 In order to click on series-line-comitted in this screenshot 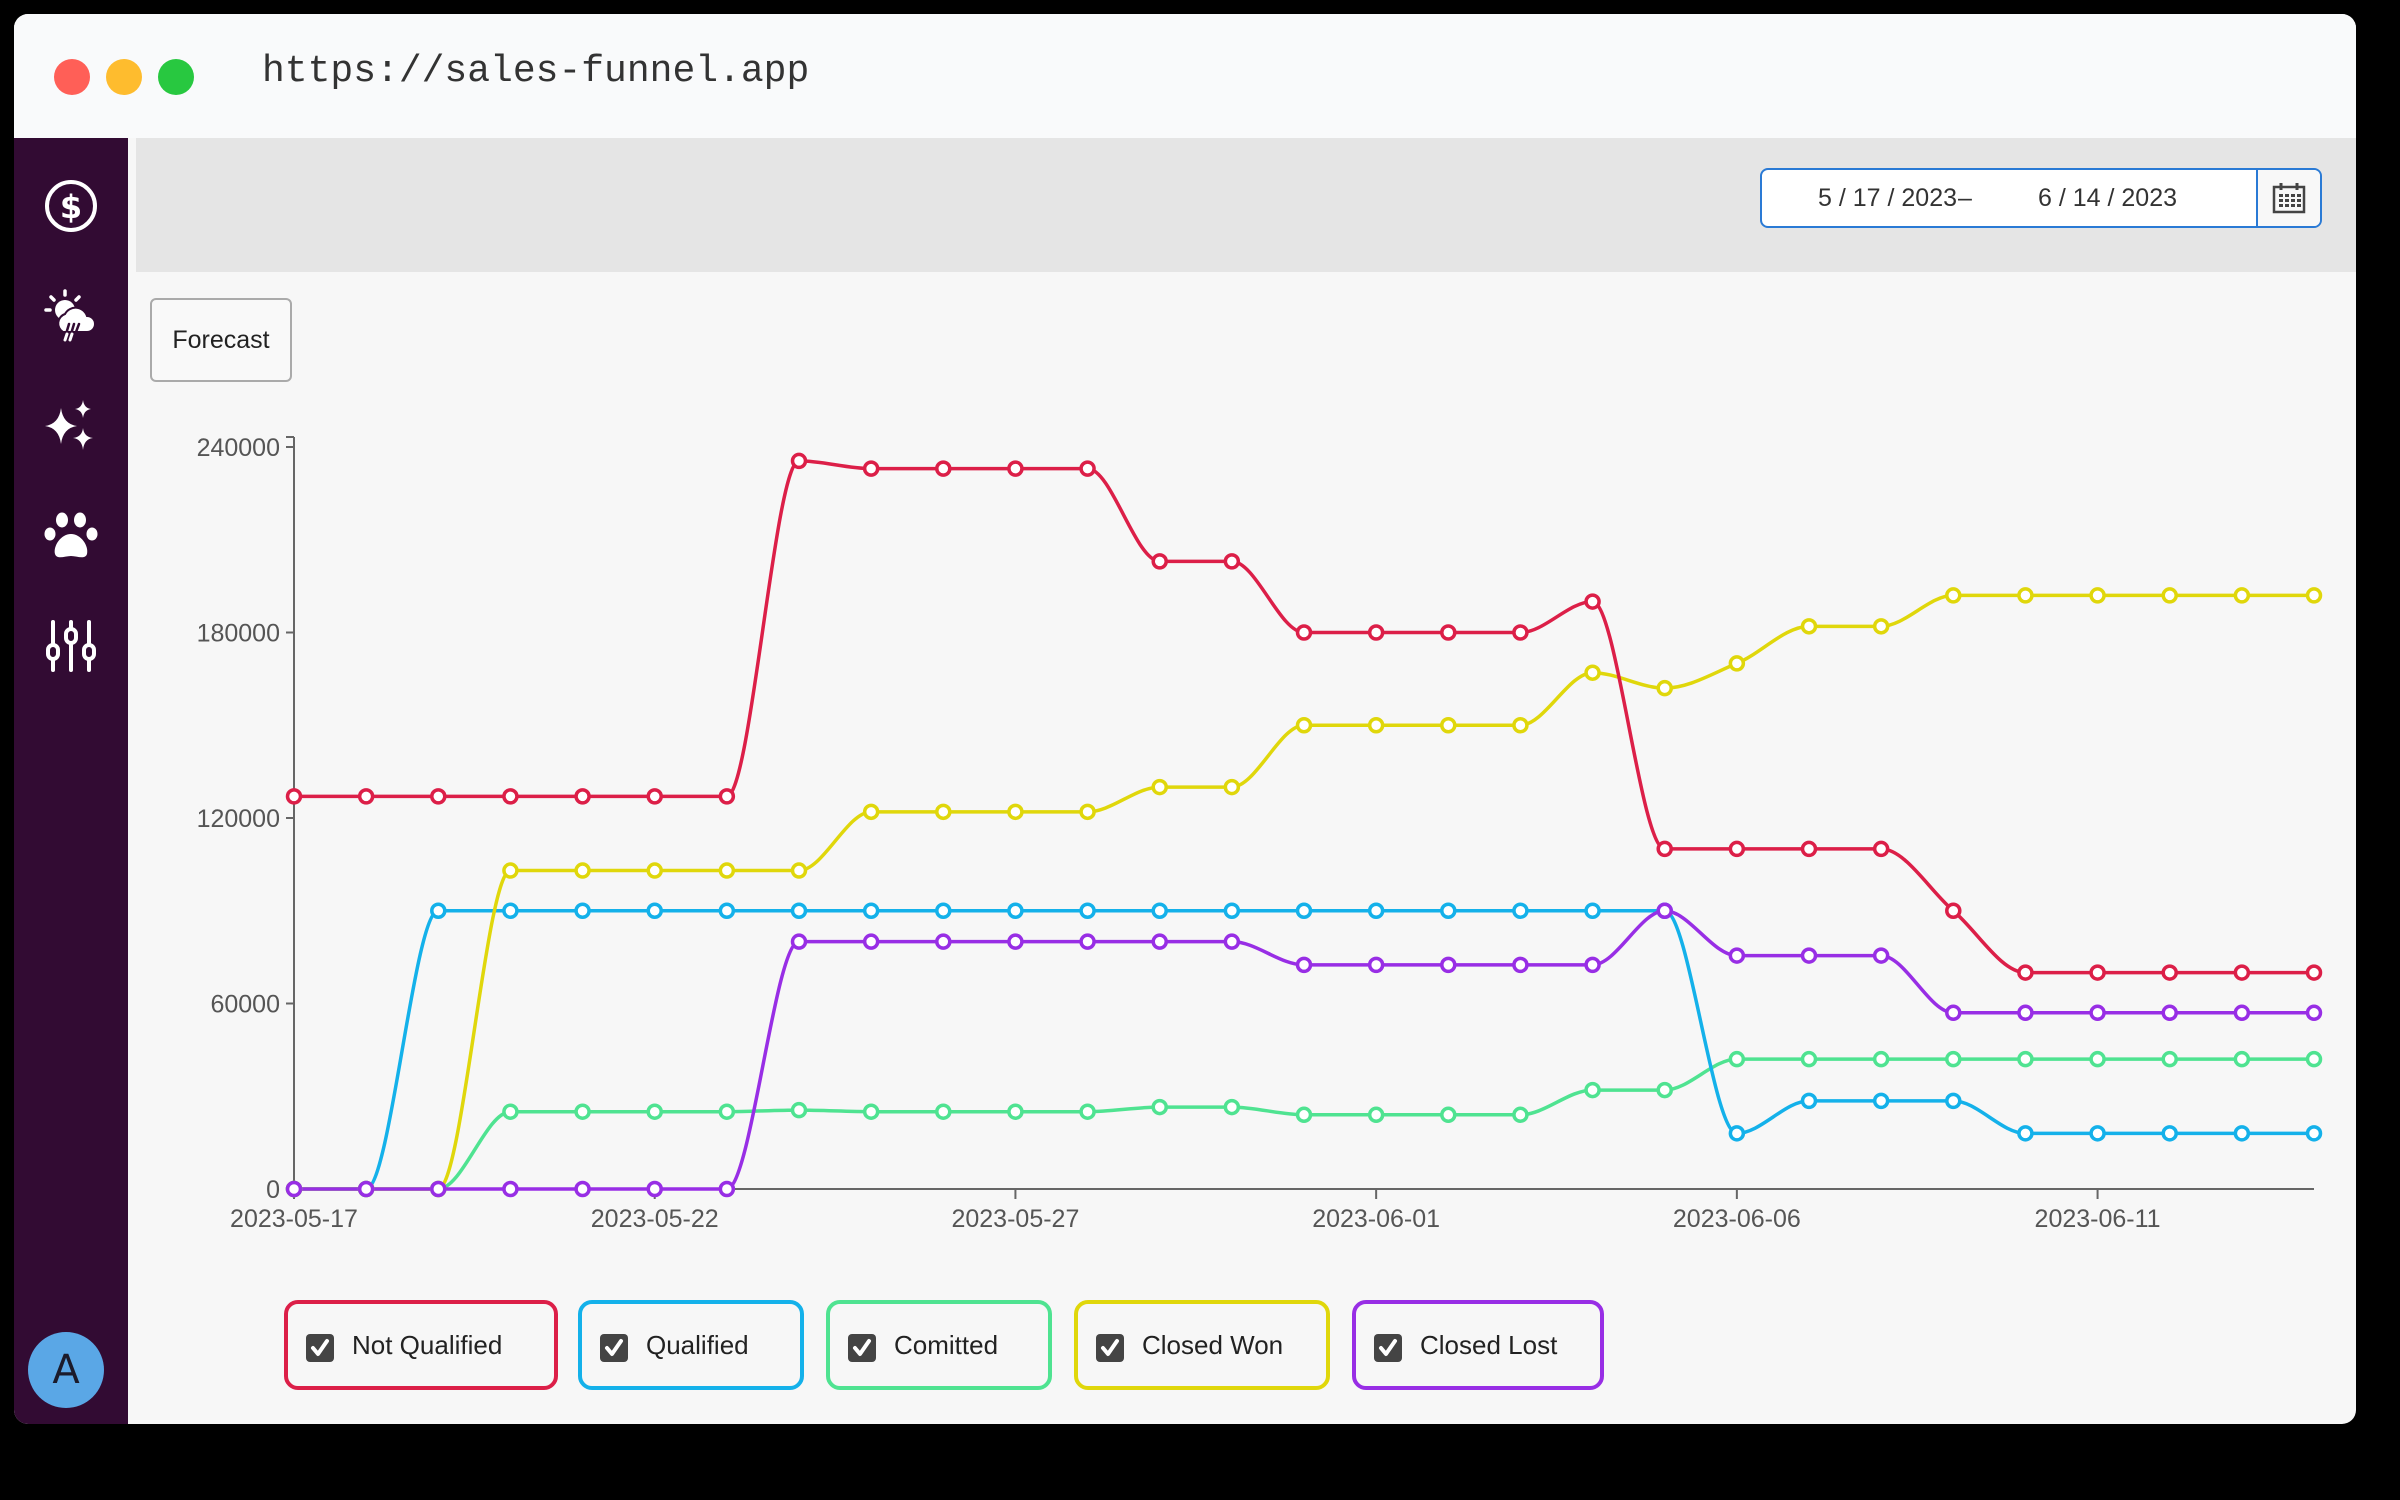, I will do `click(1304, 1124)`.